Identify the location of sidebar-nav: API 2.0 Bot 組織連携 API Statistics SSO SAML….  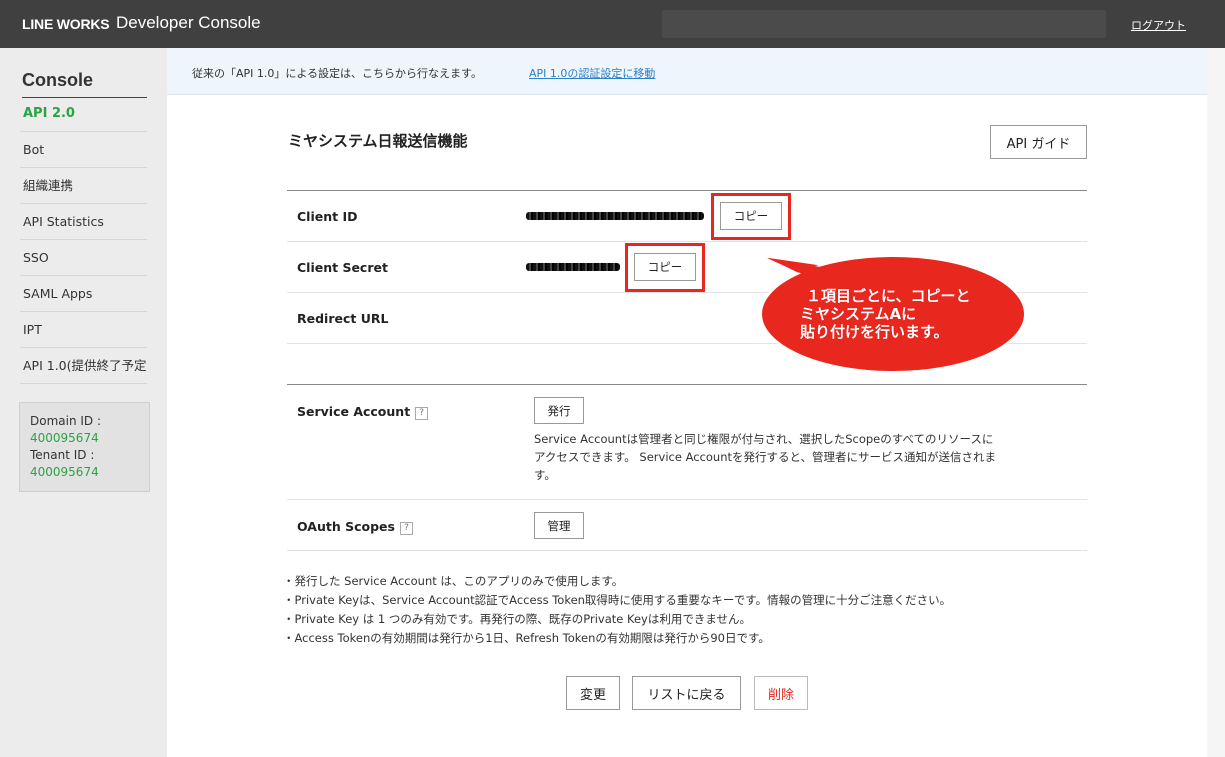
(83, 240).